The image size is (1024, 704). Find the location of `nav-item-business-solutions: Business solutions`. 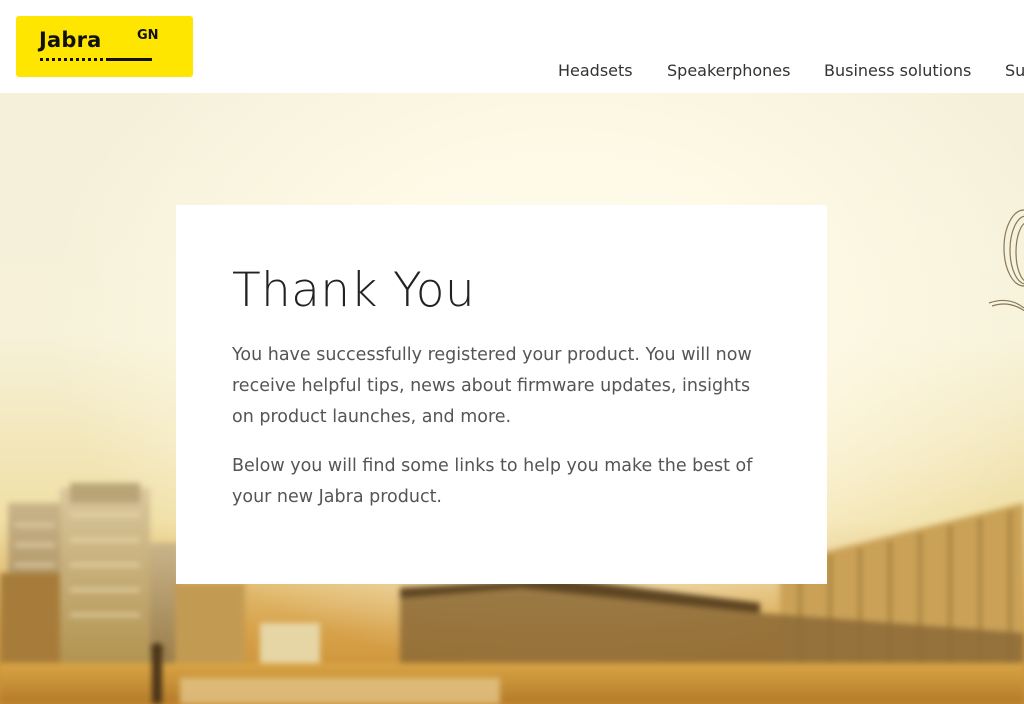

nav-item-business-solutions: Business solutions is located at coordinates (897, 70).